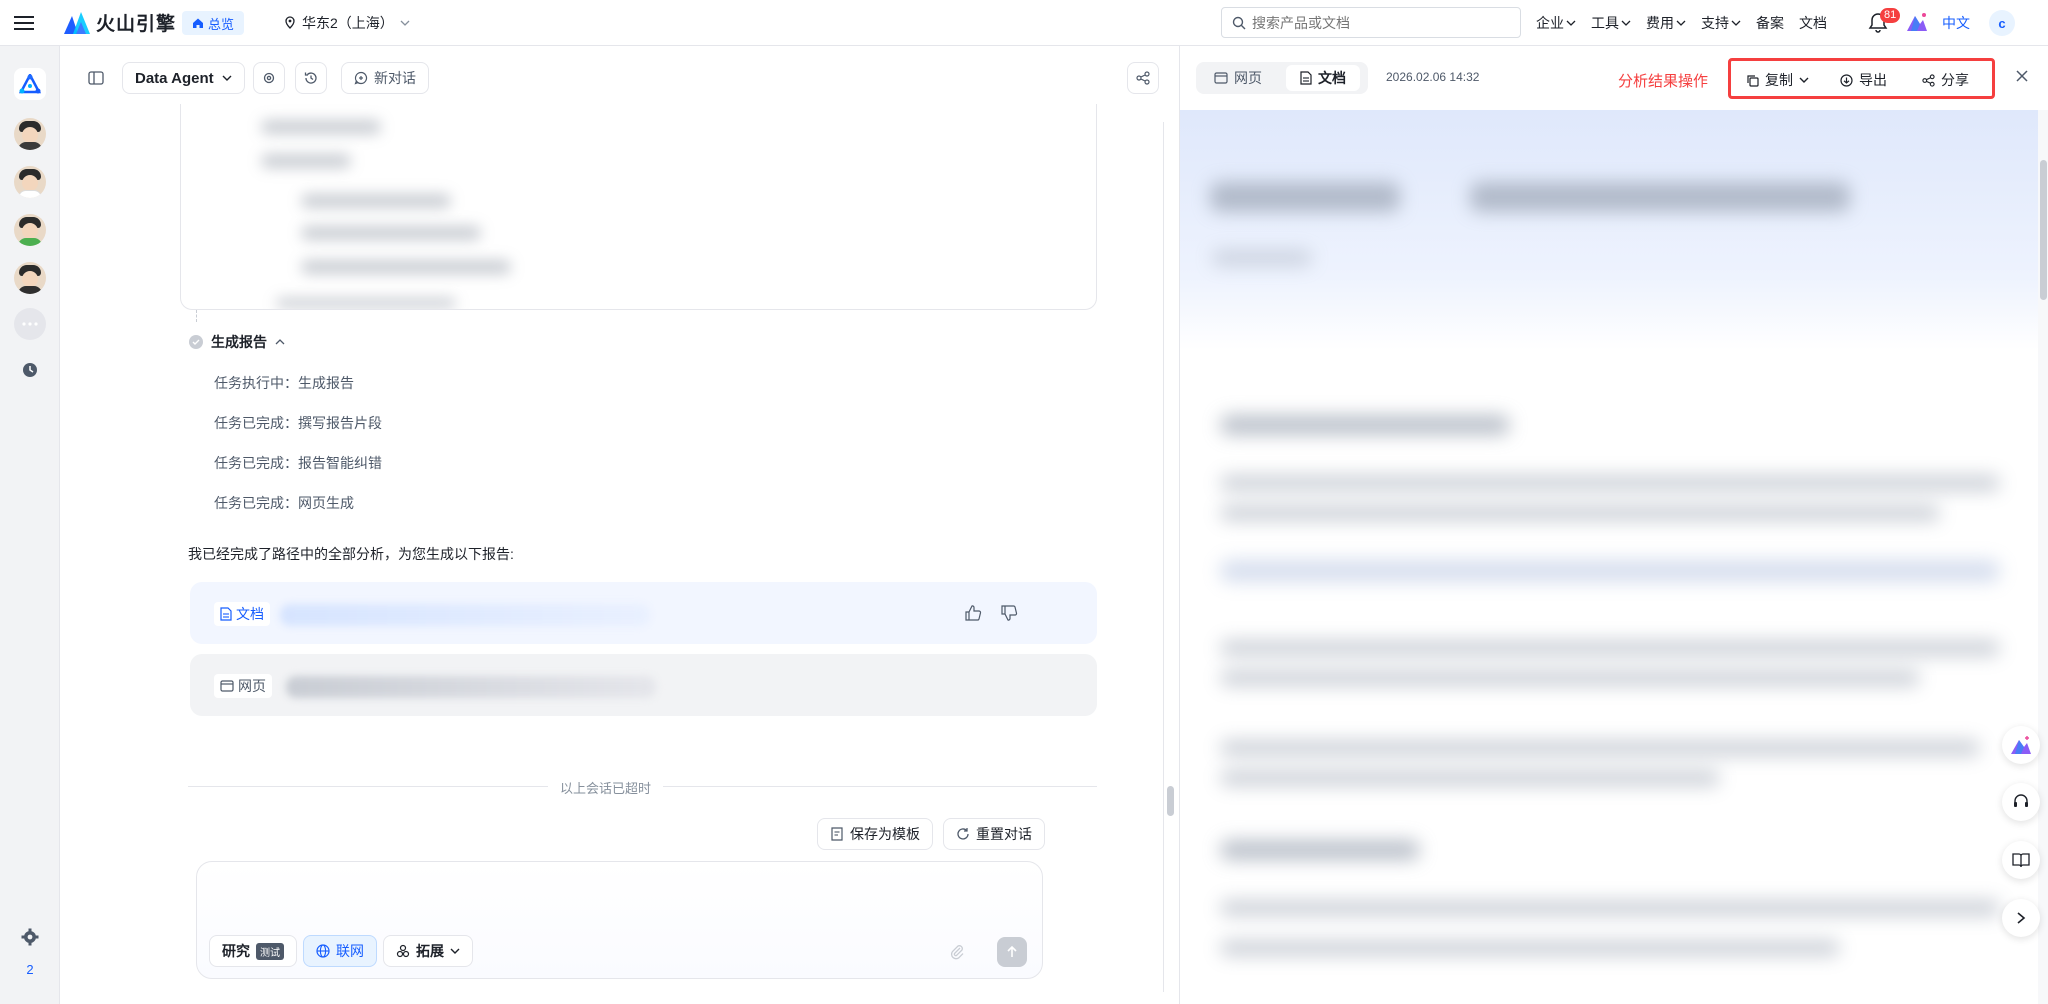 Image resolution: width=2048 pixels, height=1004 pixels. I want to click on save-as-template-button: 保存为模板, so click(875, 834).